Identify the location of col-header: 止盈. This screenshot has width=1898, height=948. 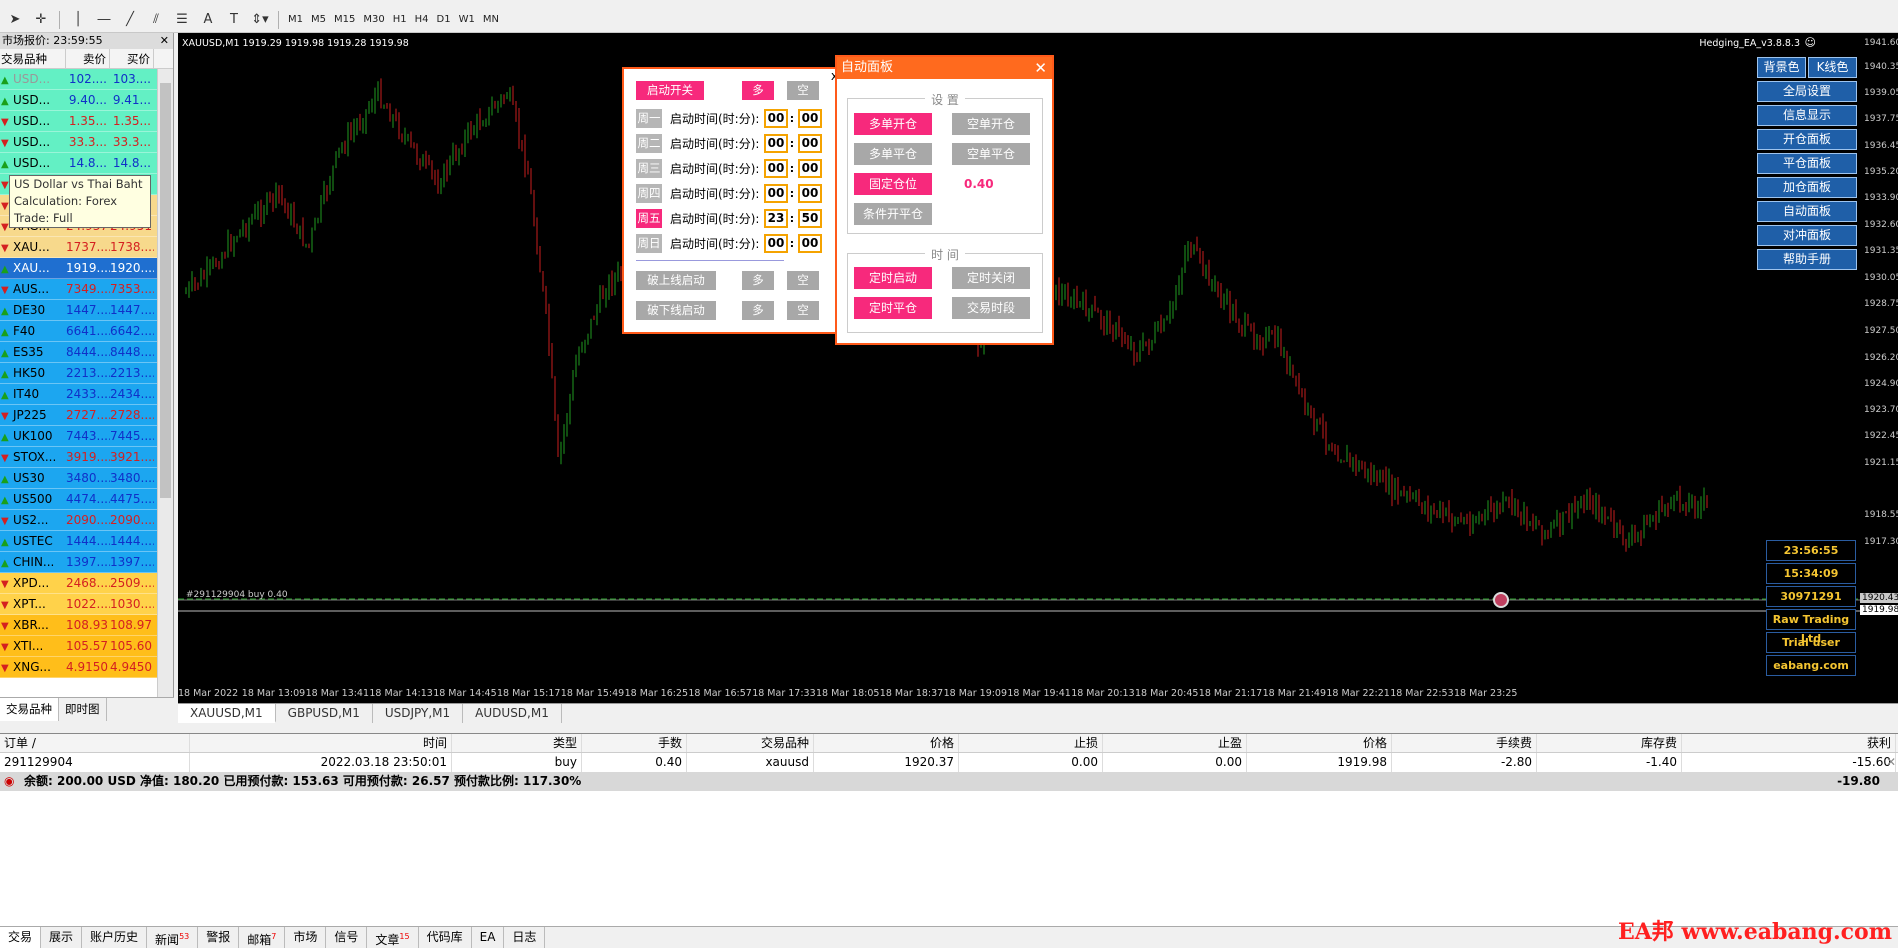
(1175, 743).